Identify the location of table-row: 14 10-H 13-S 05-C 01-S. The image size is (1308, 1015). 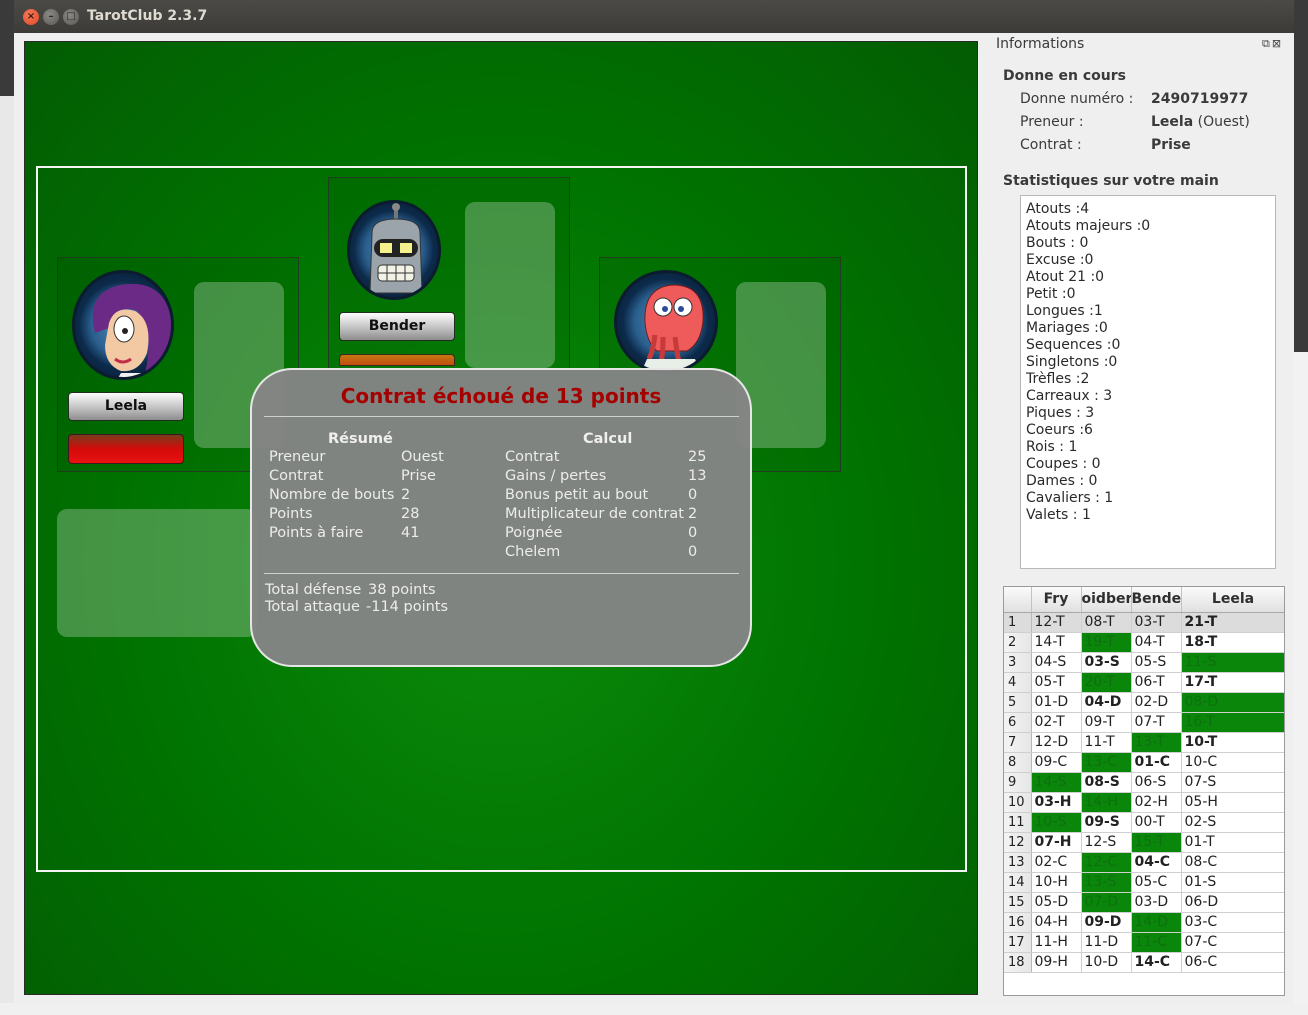
(1144, 882).